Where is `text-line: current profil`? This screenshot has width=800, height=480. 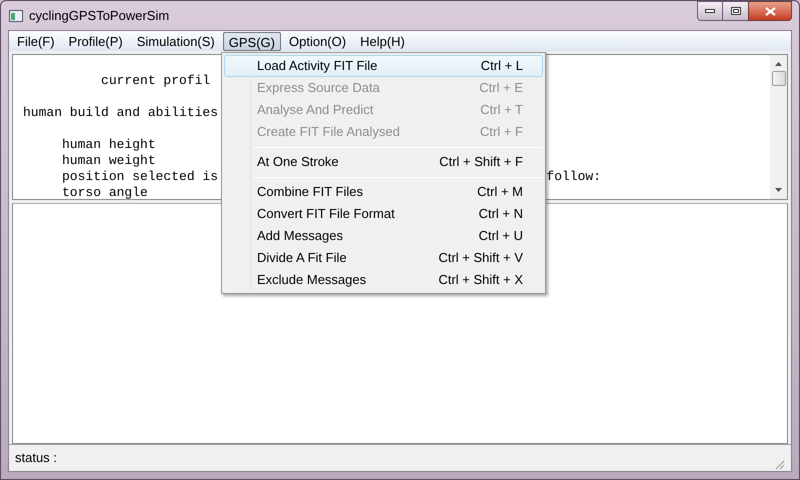 text-line: current profil is located at coordinates (155, 81).